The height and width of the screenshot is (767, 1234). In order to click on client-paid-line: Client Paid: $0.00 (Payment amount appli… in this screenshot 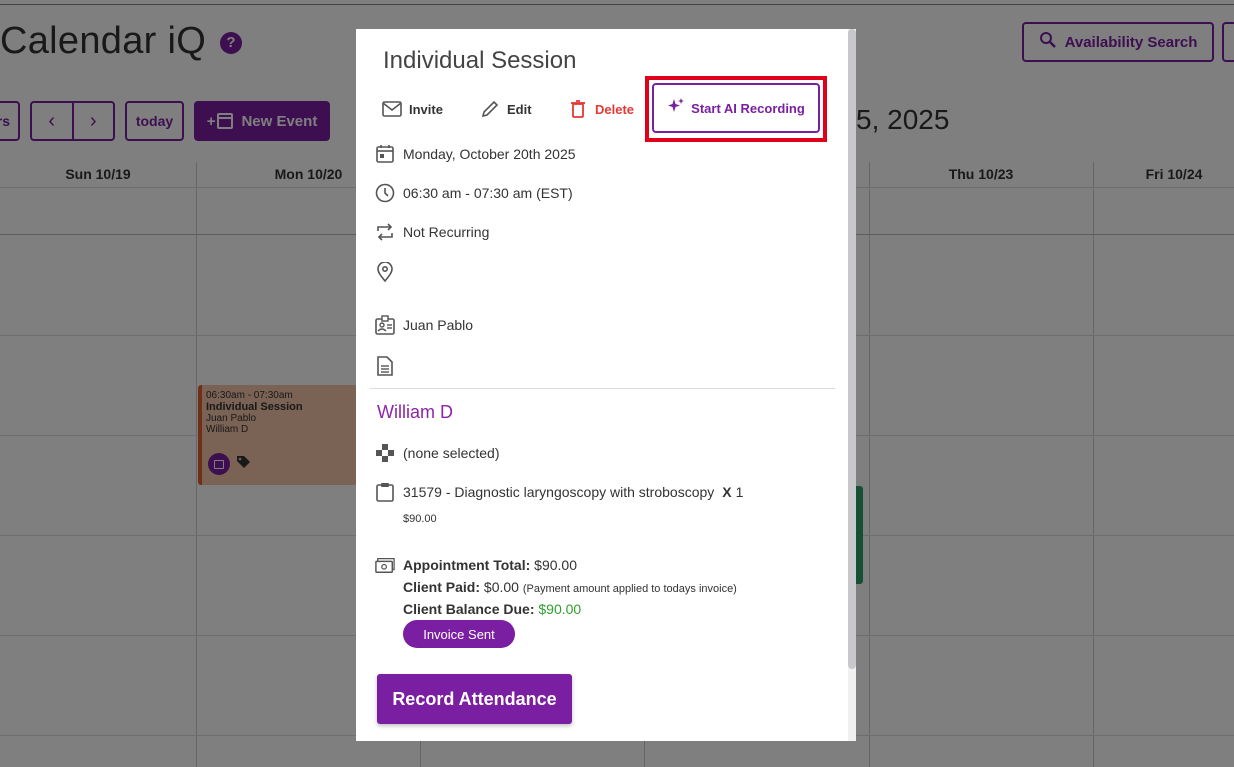, I will do `click(570, 587)`.